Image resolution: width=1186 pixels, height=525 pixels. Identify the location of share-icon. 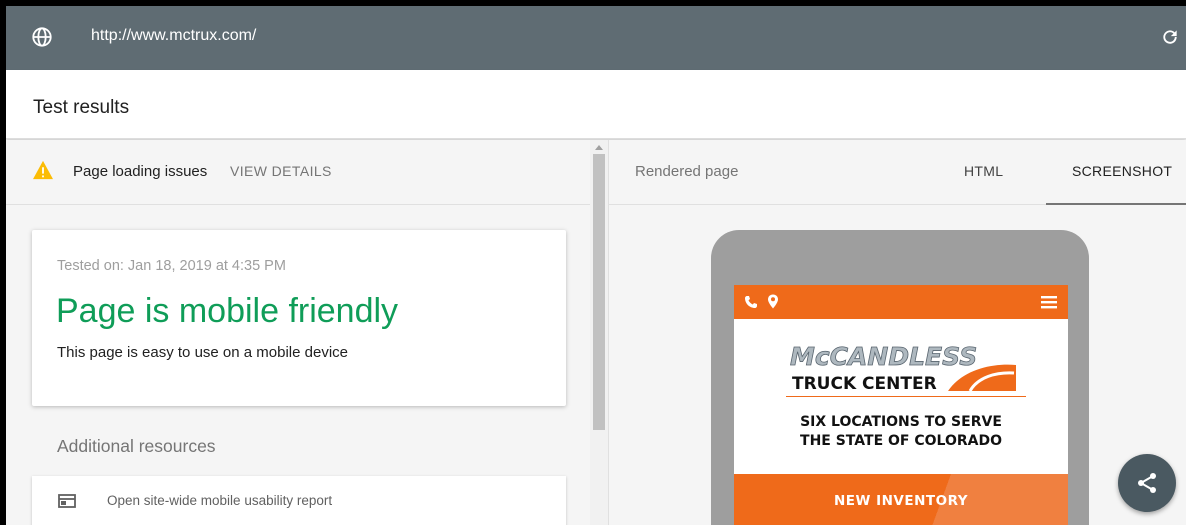
(1147, 483).